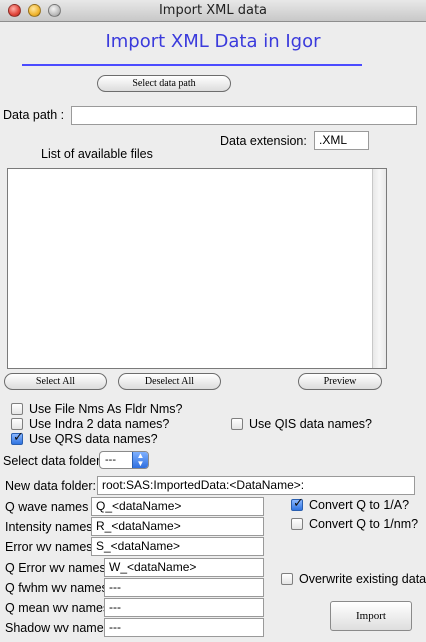 The height and width of the screenshot is (642, 426). I want to click on q-mean-wv-names-field: ---, so click(184, 607).